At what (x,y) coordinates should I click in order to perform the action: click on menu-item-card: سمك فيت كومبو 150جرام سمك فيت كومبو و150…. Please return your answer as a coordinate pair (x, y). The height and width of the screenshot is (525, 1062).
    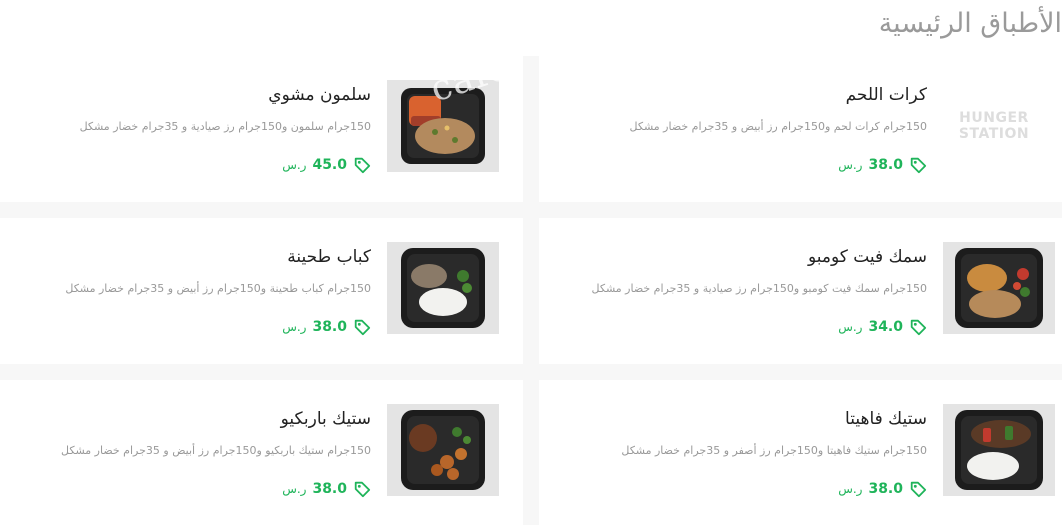
    Looking at the image, I should click on (800, 291).